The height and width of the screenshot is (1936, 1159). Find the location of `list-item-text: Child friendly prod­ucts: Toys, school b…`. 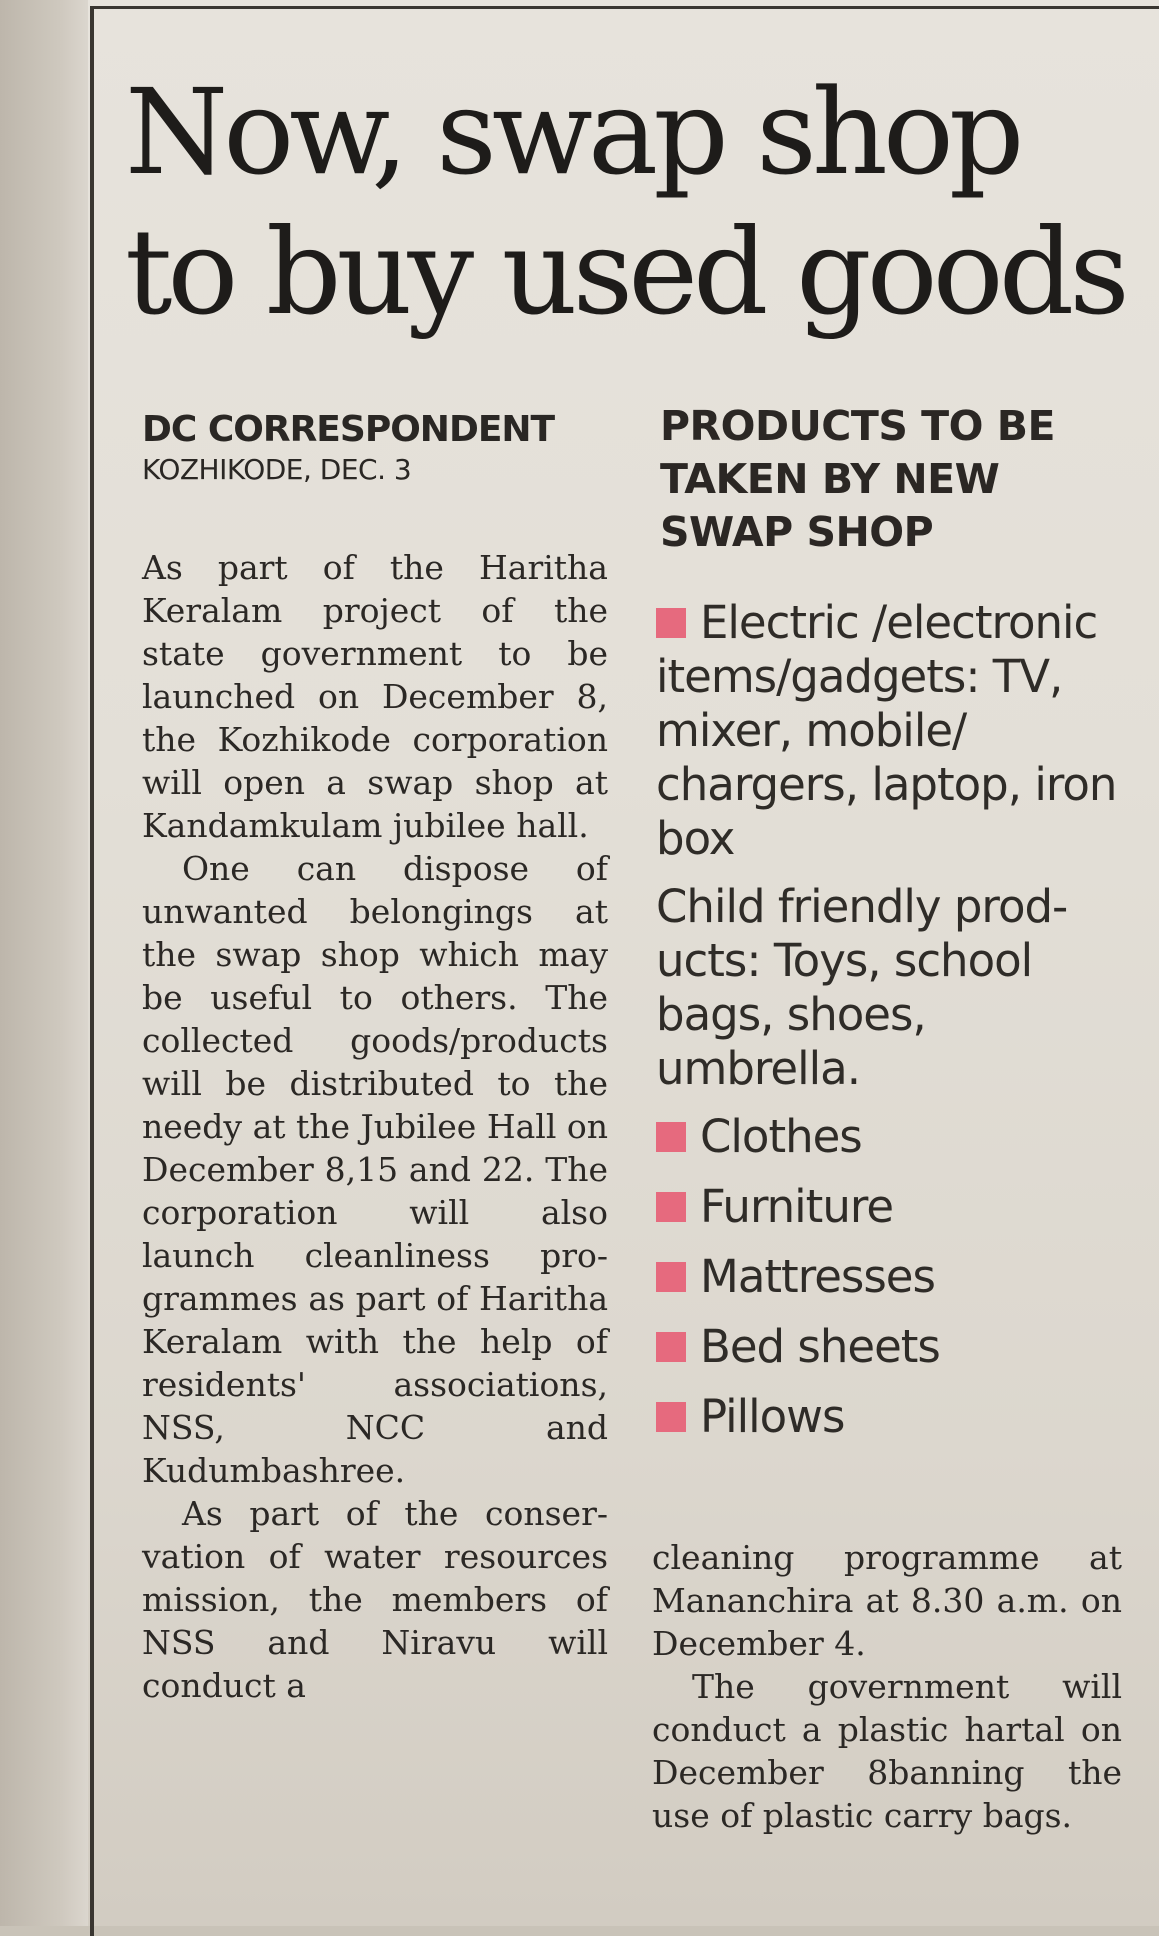

list-item-text: Child friendly prod­ucts: Toys, school b… is located at coordinates (862, 987).